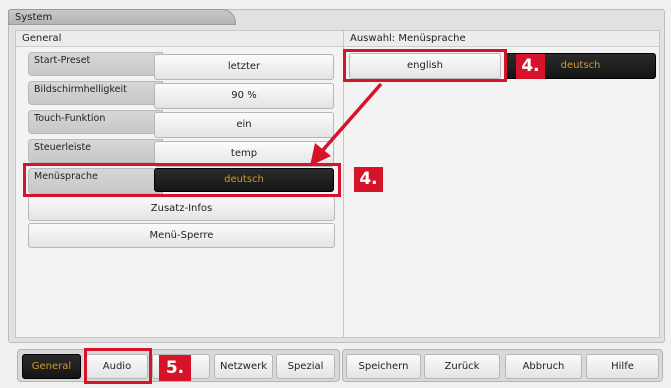 This screenshot has height=388, width=671. I want to click on save-button: Speichern, so click(383, 366).